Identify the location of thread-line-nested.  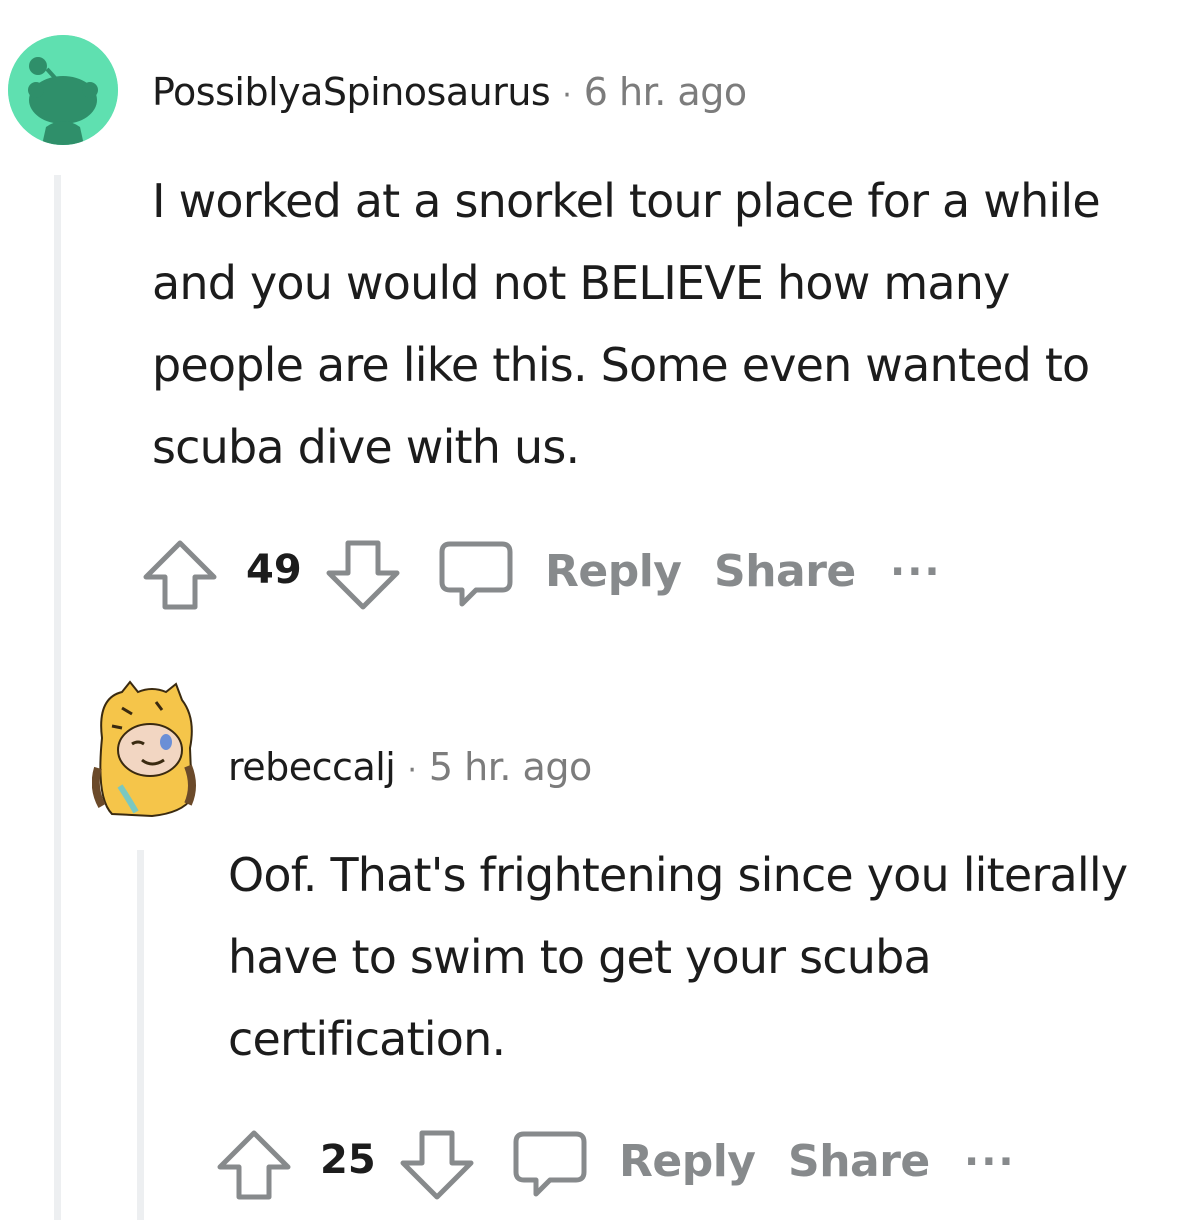
(140, 1035).